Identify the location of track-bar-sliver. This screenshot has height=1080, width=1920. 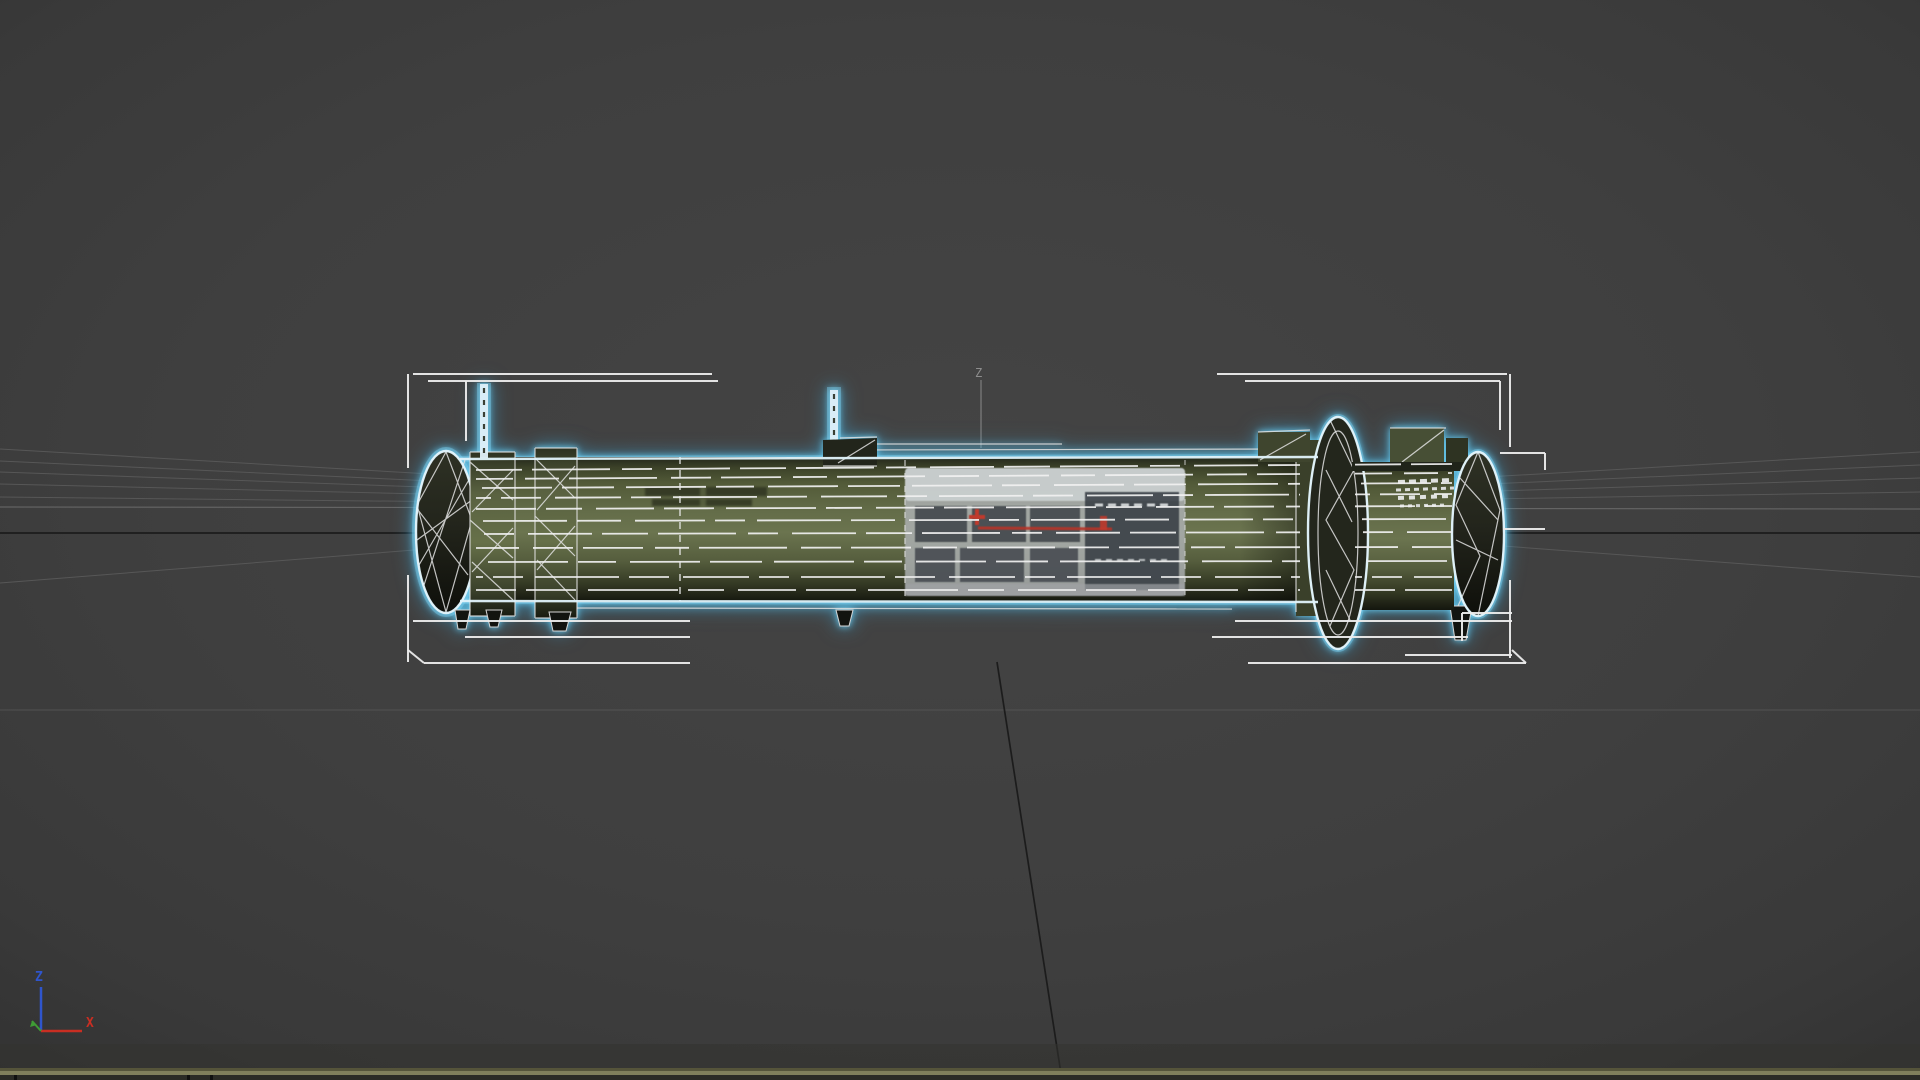
(960, 1062).